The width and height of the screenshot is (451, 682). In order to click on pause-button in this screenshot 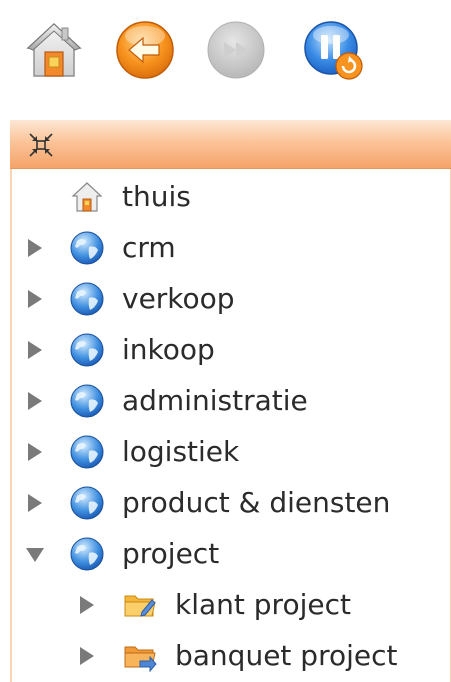, I will do `click(333, 50)`.